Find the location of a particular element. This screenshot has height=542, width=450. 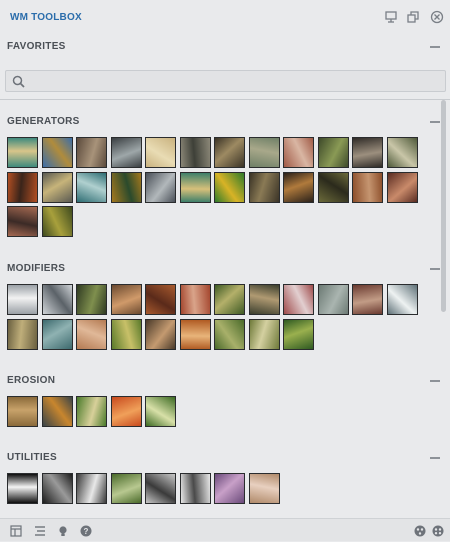

favorites-search-box is located at coordinates (225, 81).